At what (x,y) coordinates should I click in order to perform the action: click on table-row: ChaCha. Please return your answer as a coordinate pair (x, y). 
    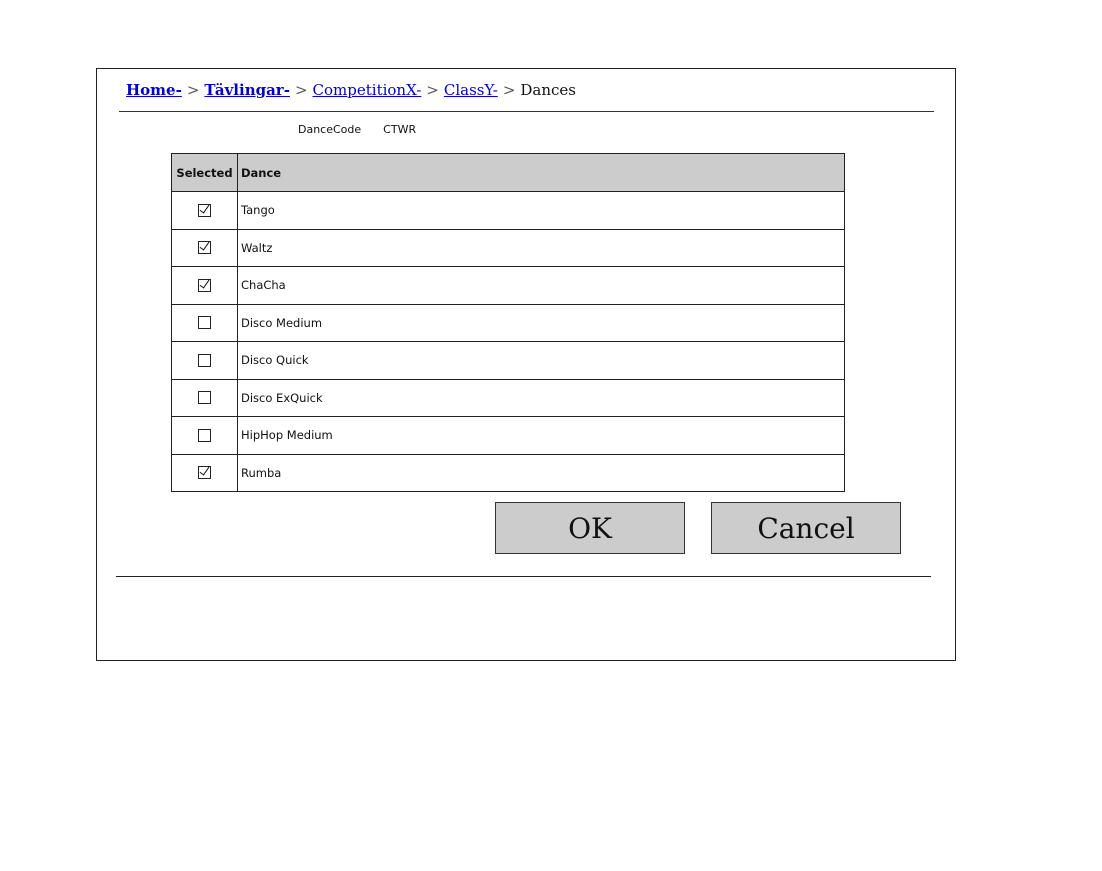
    Looking at the image, I should click on (508, 285).